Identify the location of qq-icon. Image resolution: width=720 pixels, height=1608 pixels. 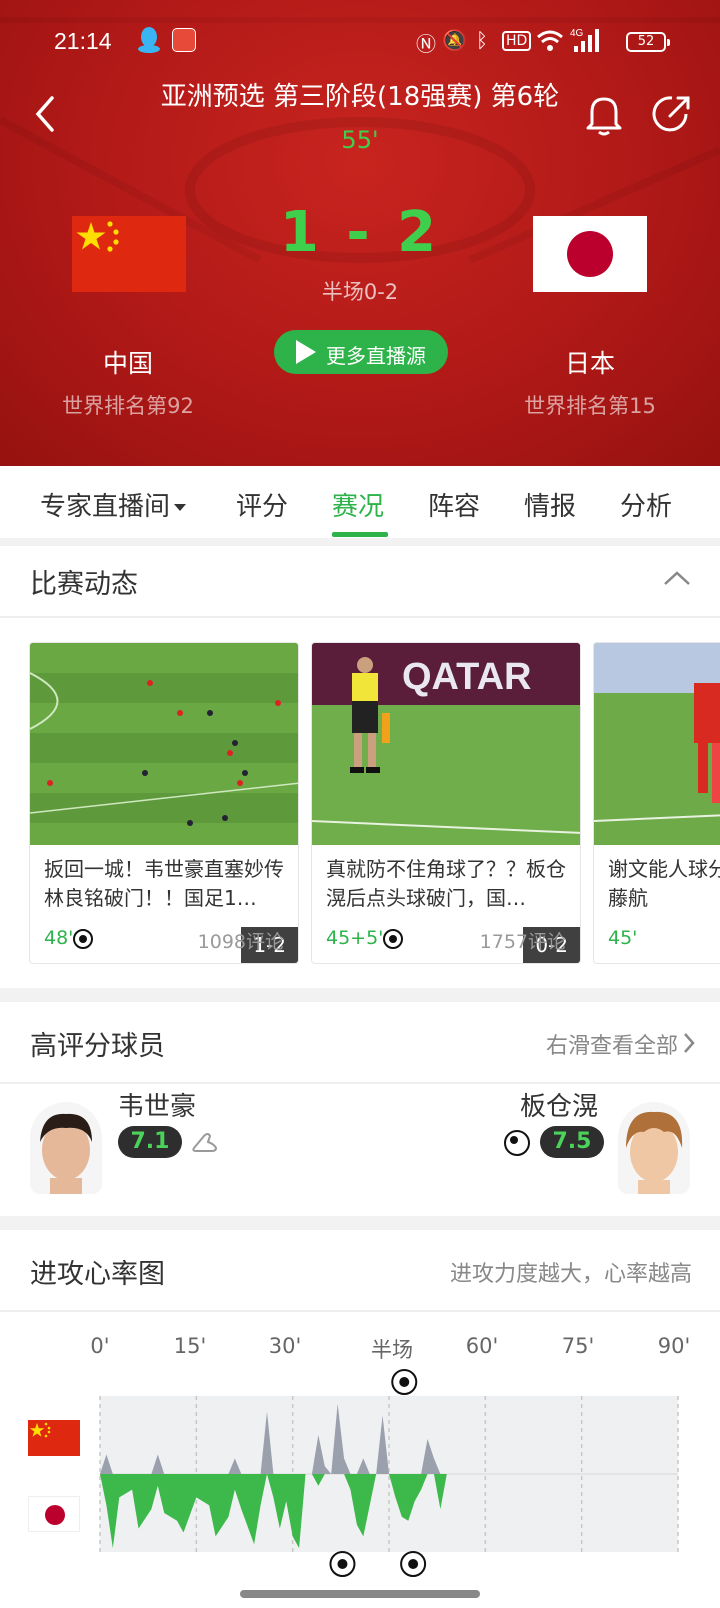
(149, 40).